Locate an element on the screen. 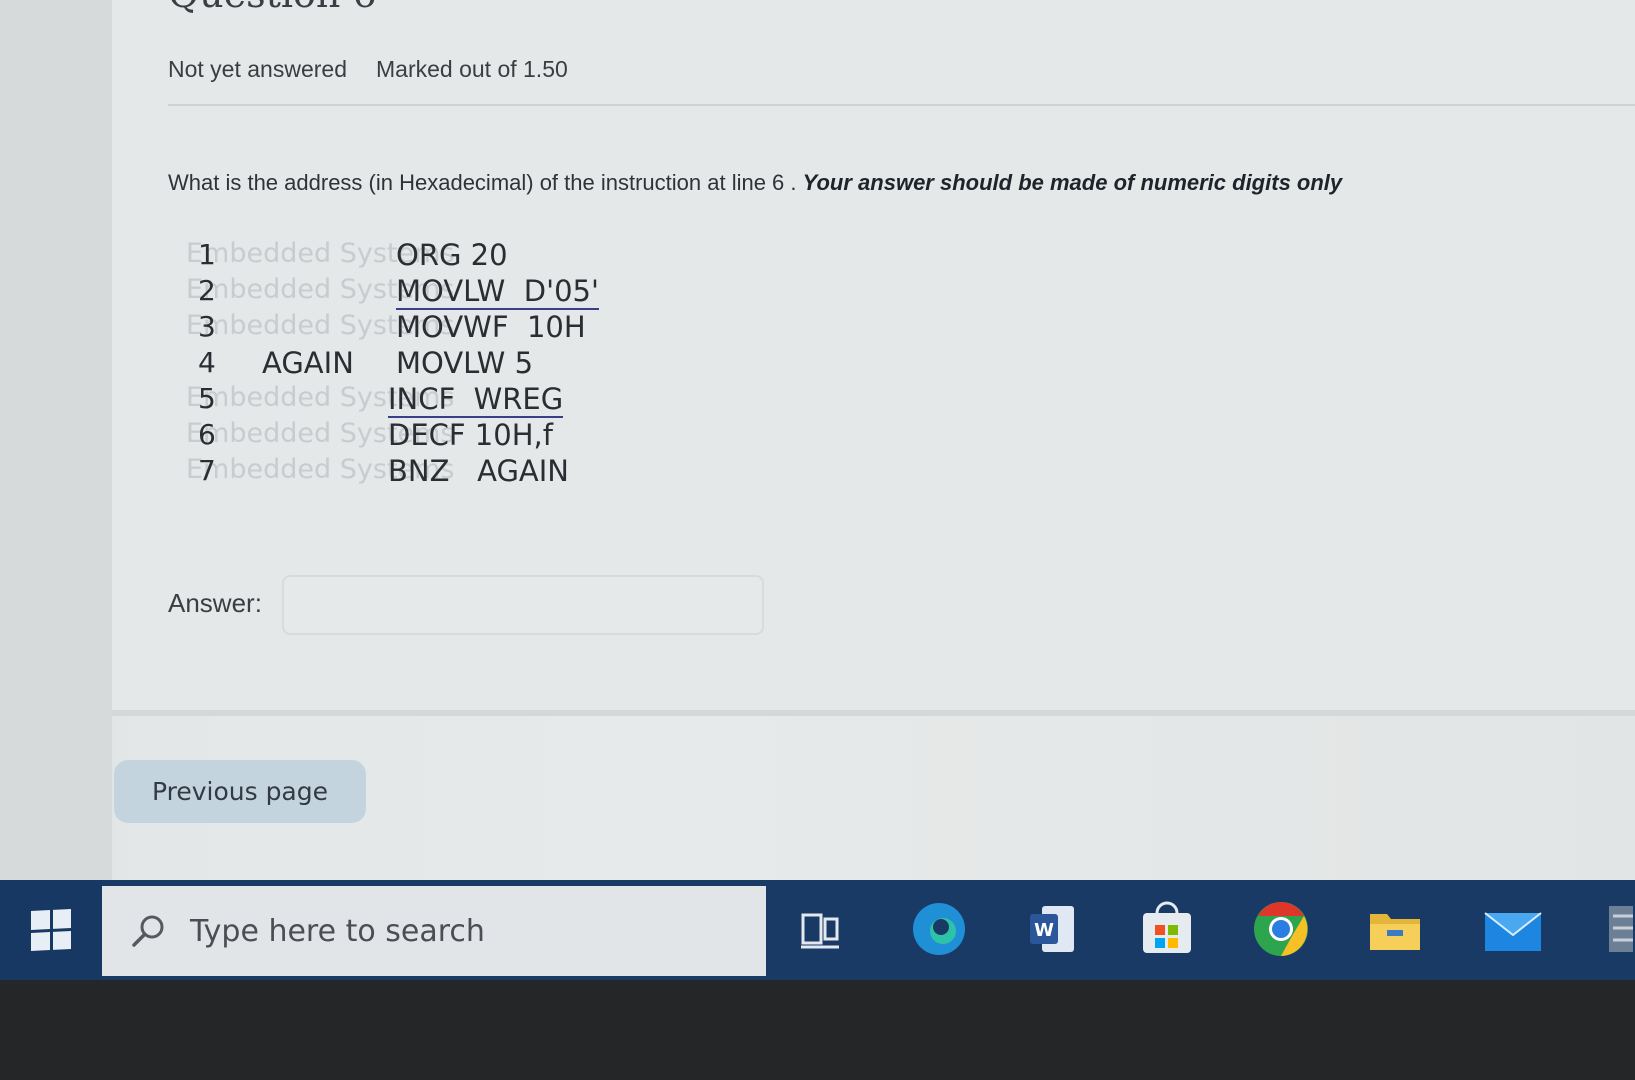  code-line: 2 MOVLW D'05' is located at coordinates (430, 292).